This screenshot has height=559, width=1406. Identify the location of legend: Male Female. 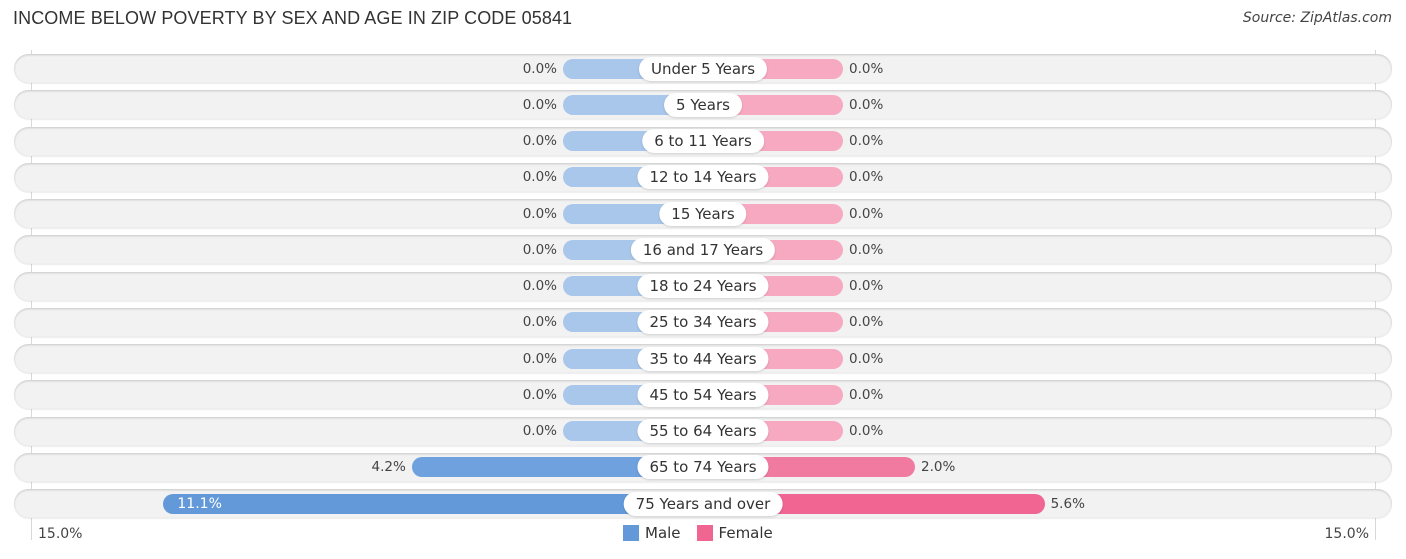
(703, 533).